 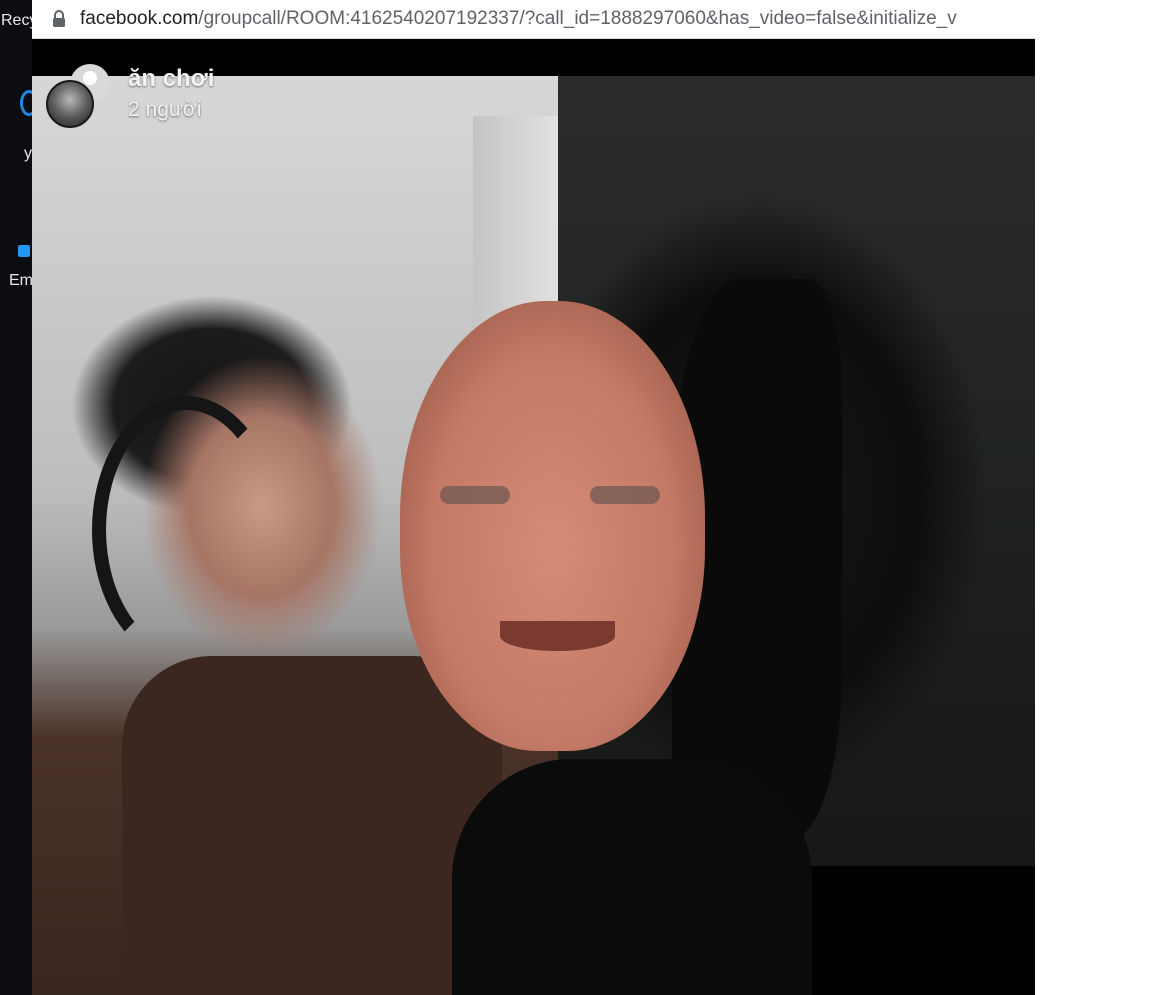 What do you see at coordinates (16, 21) in the screenshot?
I see `desktop-icon-label-recycle-bin: Recy` at bounding box center [16, 21].